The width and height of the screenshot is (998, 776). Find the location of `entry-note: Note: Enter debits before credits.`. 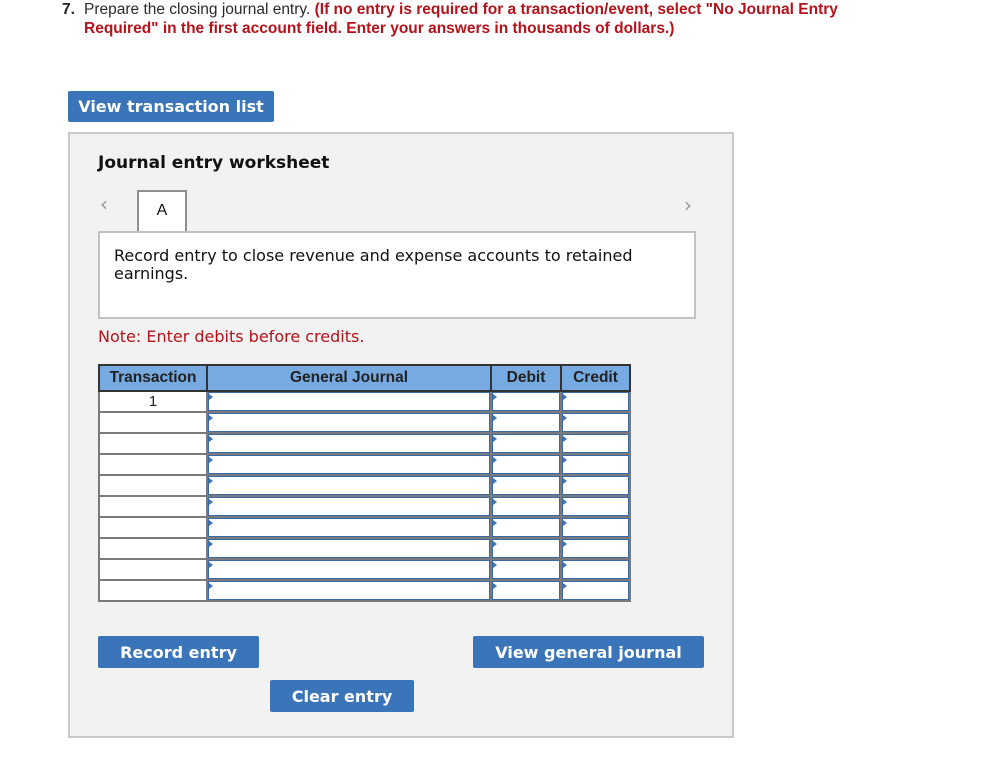

entry-note: Note: Enter debits before credits. is located at coordinates (231, 336).